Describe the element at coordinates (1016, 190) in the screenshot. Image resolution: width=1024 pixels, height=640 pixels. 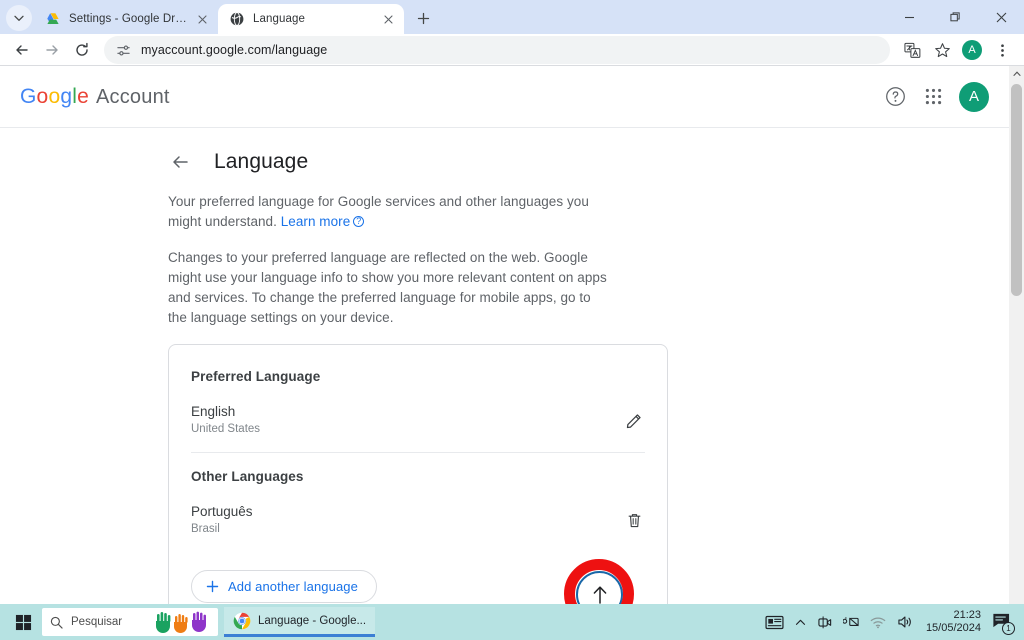
I see `scrollbar-thumb` at that location.